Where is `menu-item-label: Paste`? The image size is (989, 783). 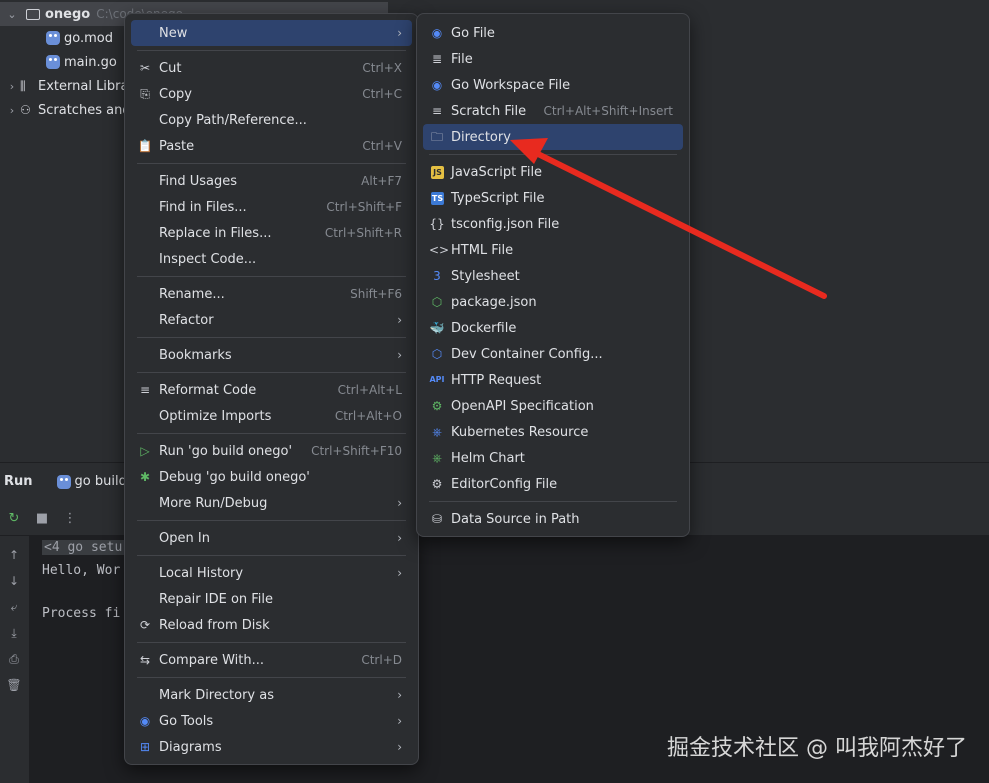 menu-item-label: Paste is located at coordinates (177, 146).